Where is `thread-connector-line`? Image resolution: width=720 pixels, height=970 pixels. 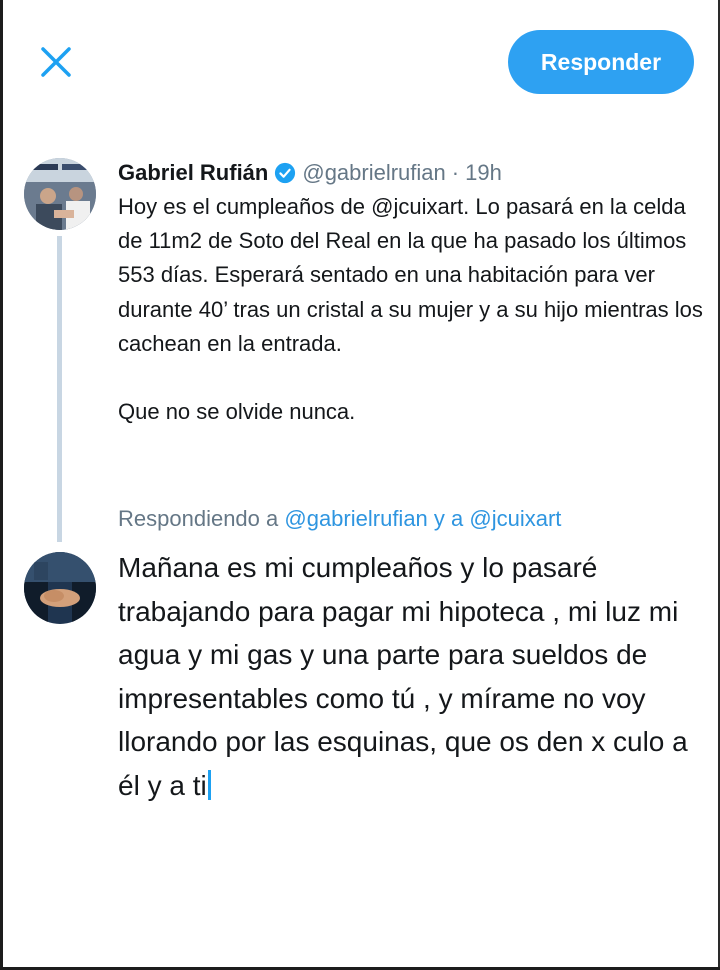 thread-connector-line is located at coordinates (59, 389).